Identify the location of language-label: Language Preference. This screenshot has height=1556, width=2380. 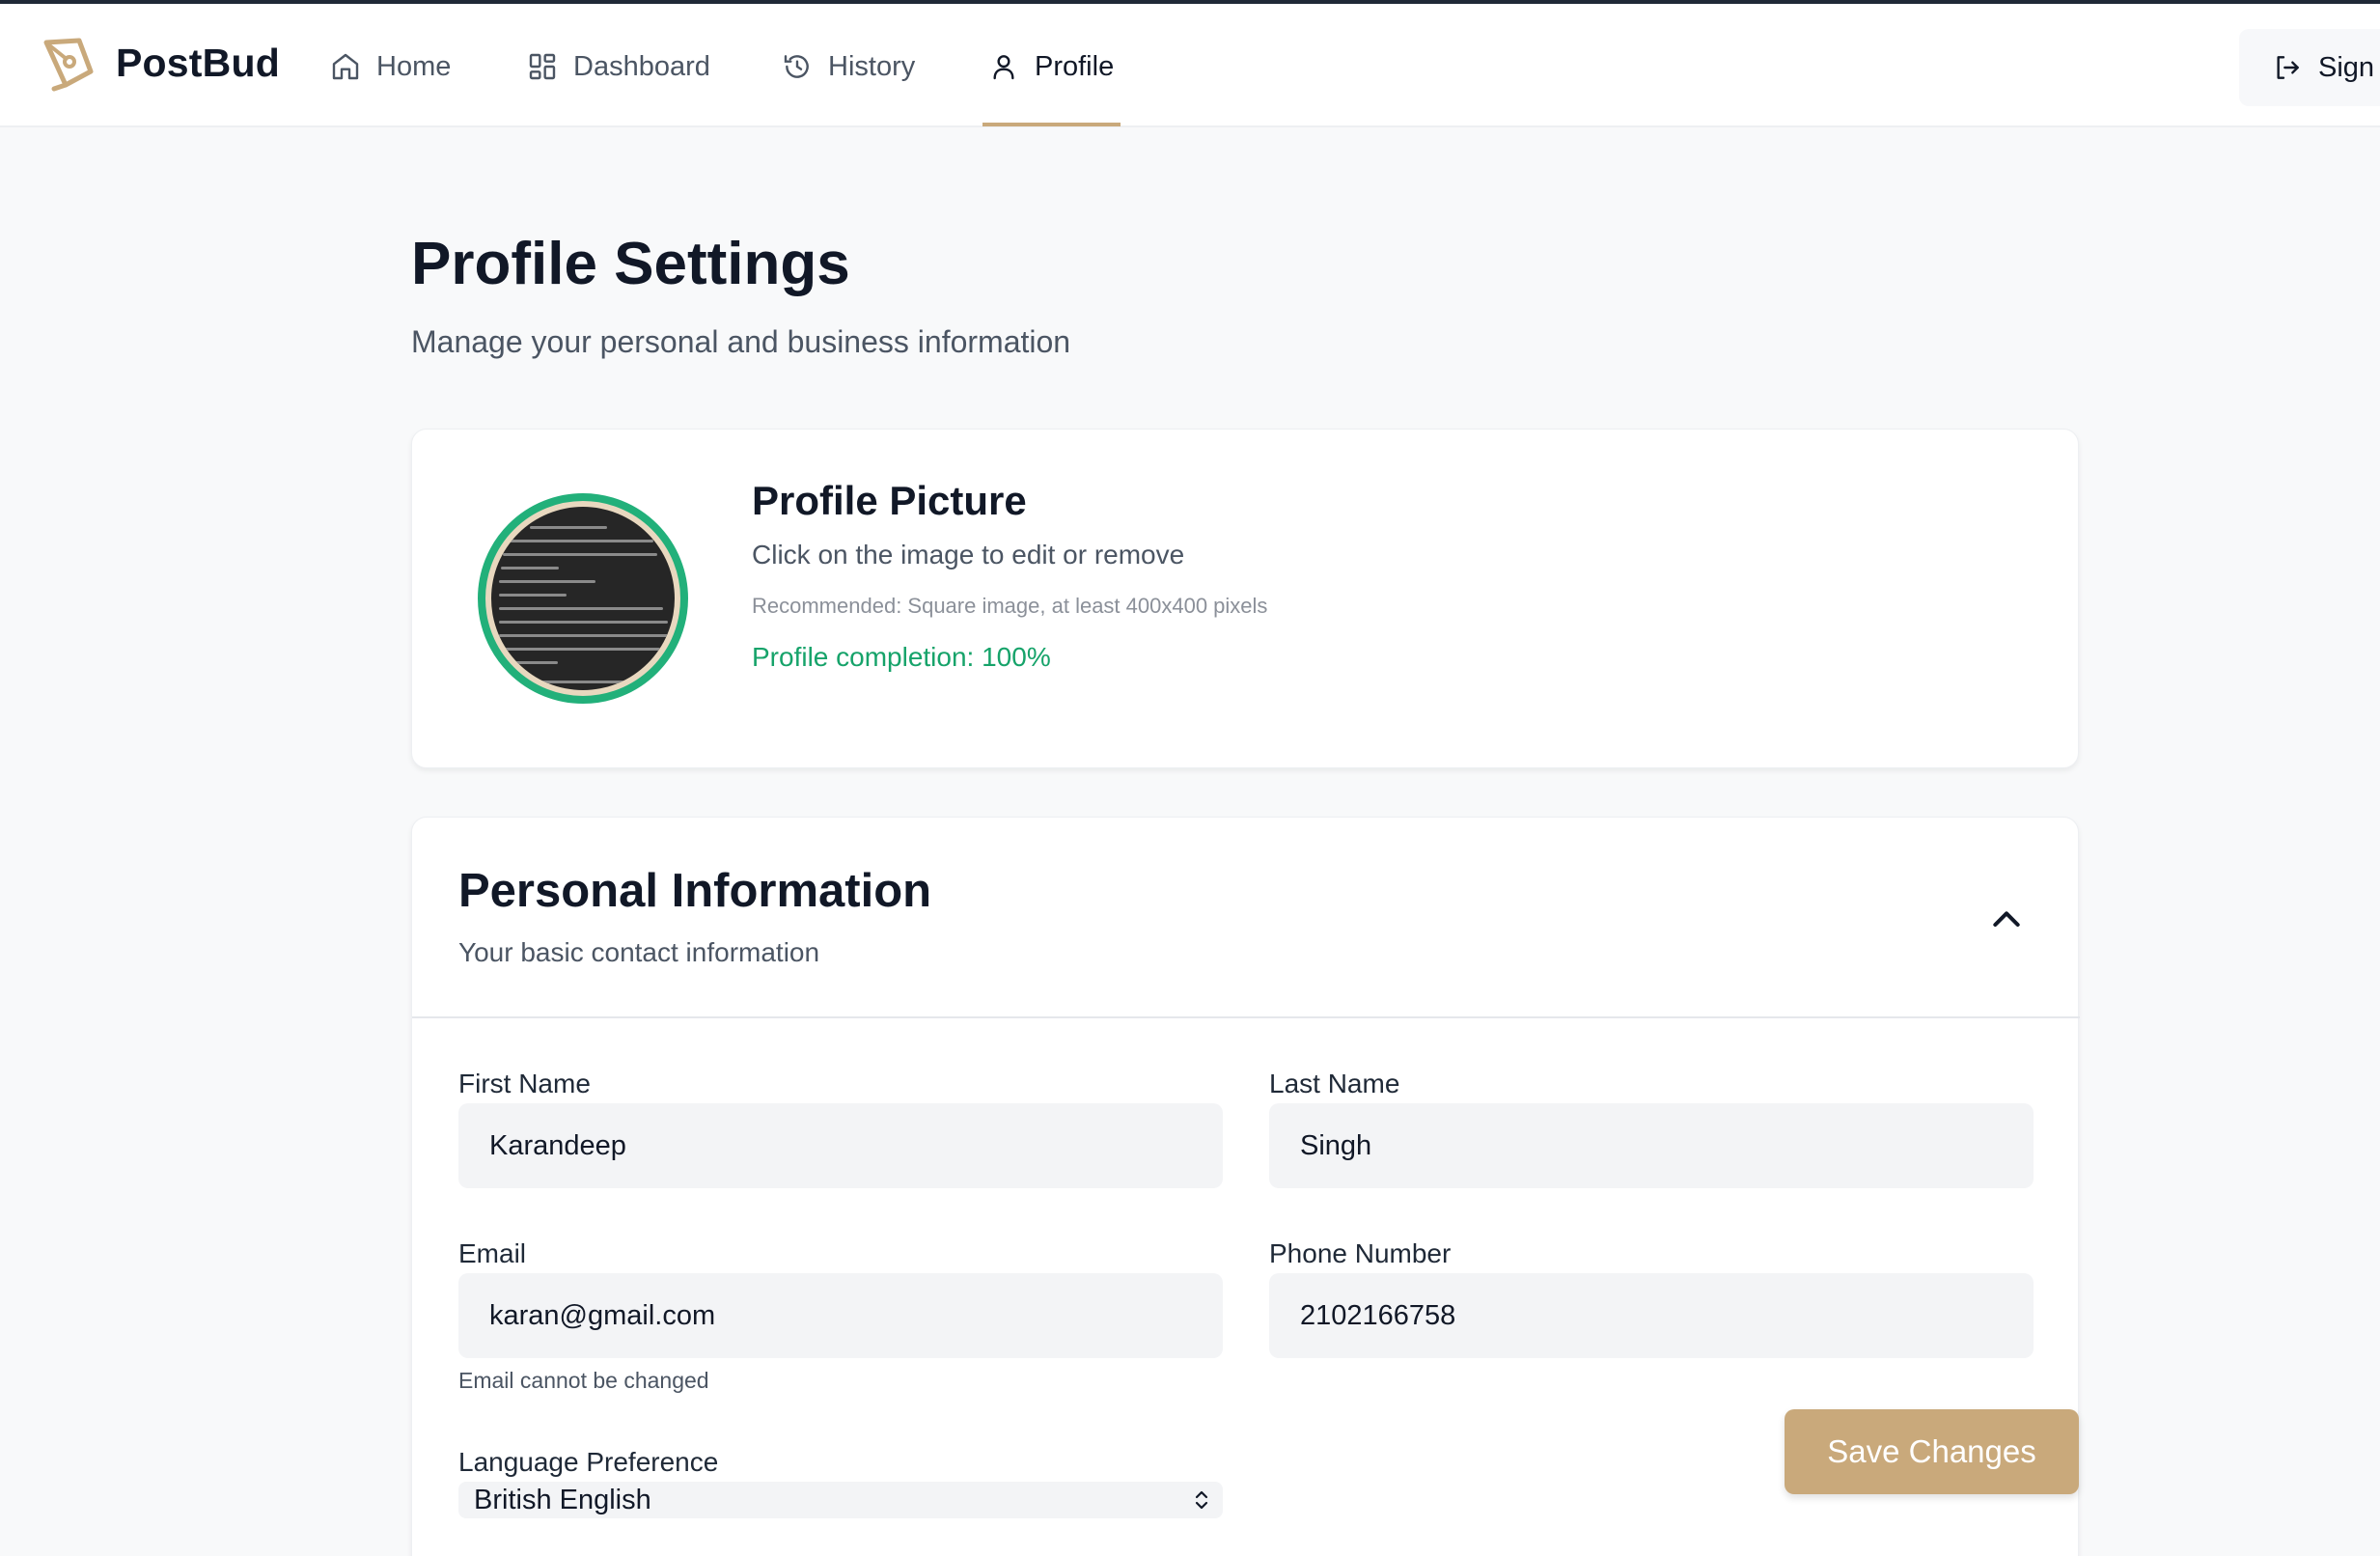
(589, 1462).